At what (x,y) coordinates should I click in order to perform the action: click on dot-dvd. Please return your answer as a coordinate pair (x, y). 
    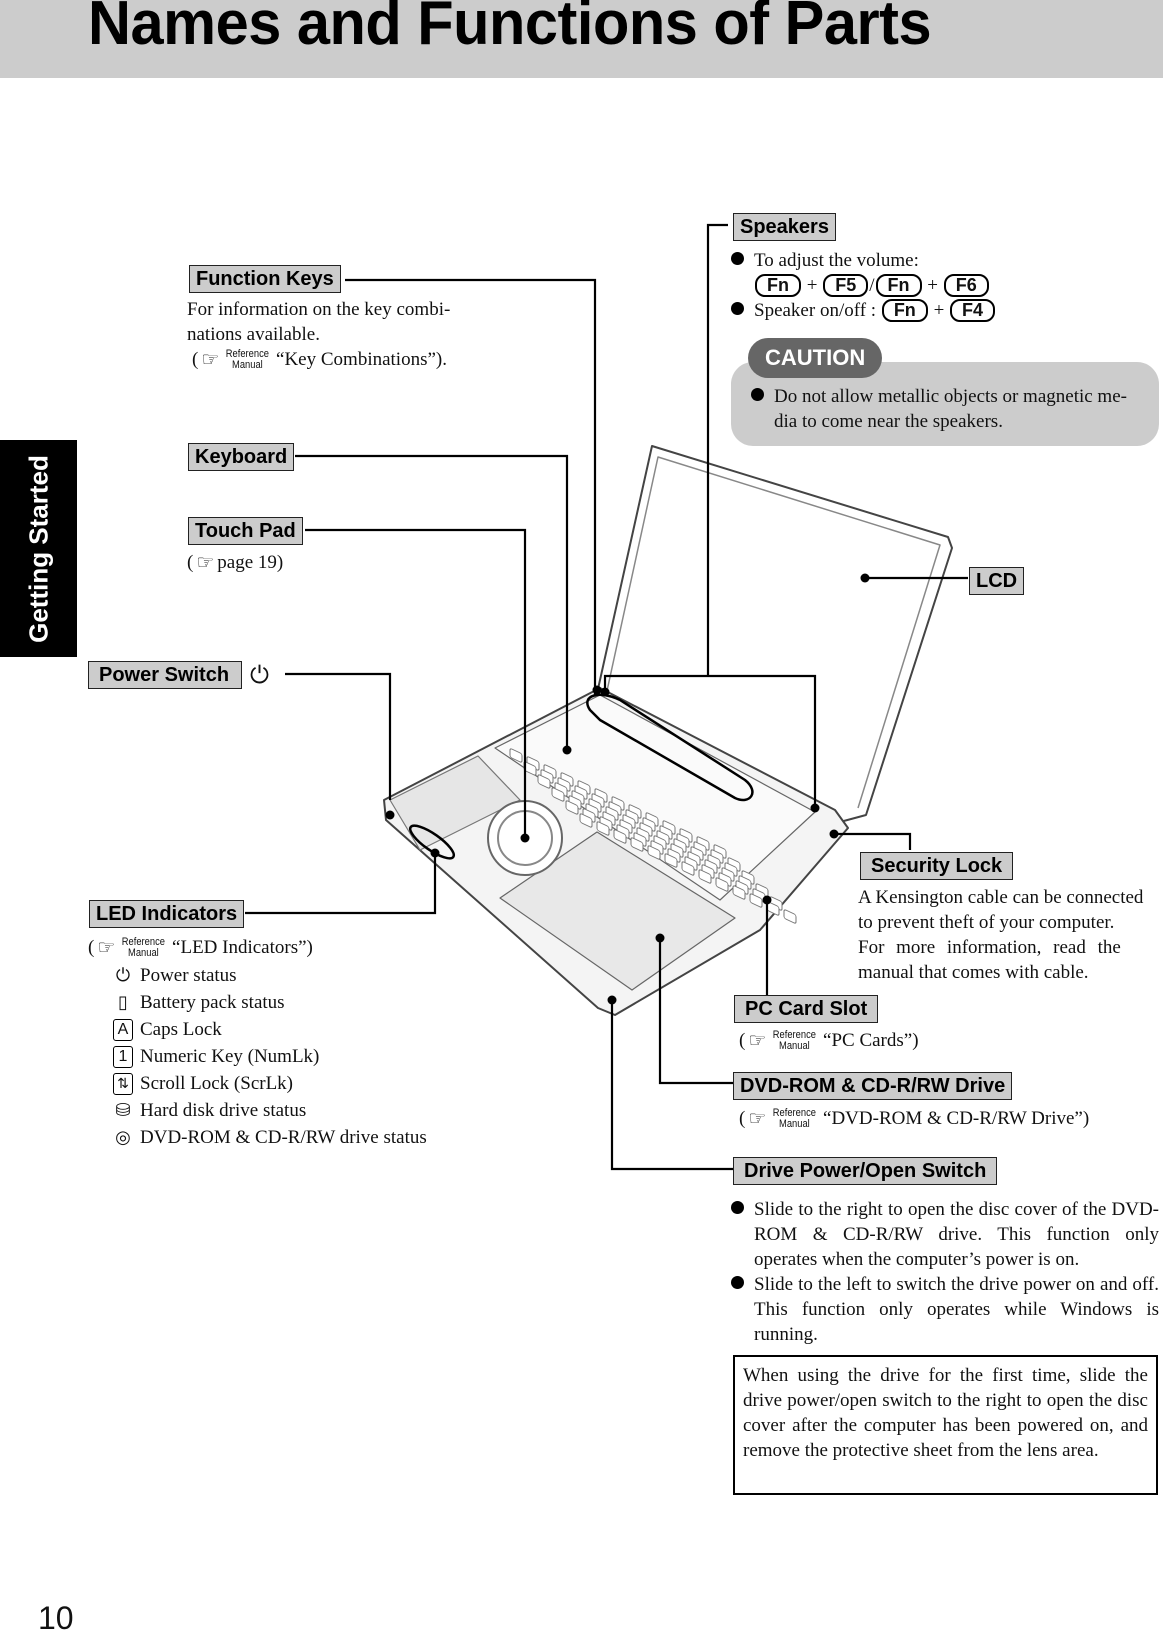
    Looking at the image, I should click on (660, 938).